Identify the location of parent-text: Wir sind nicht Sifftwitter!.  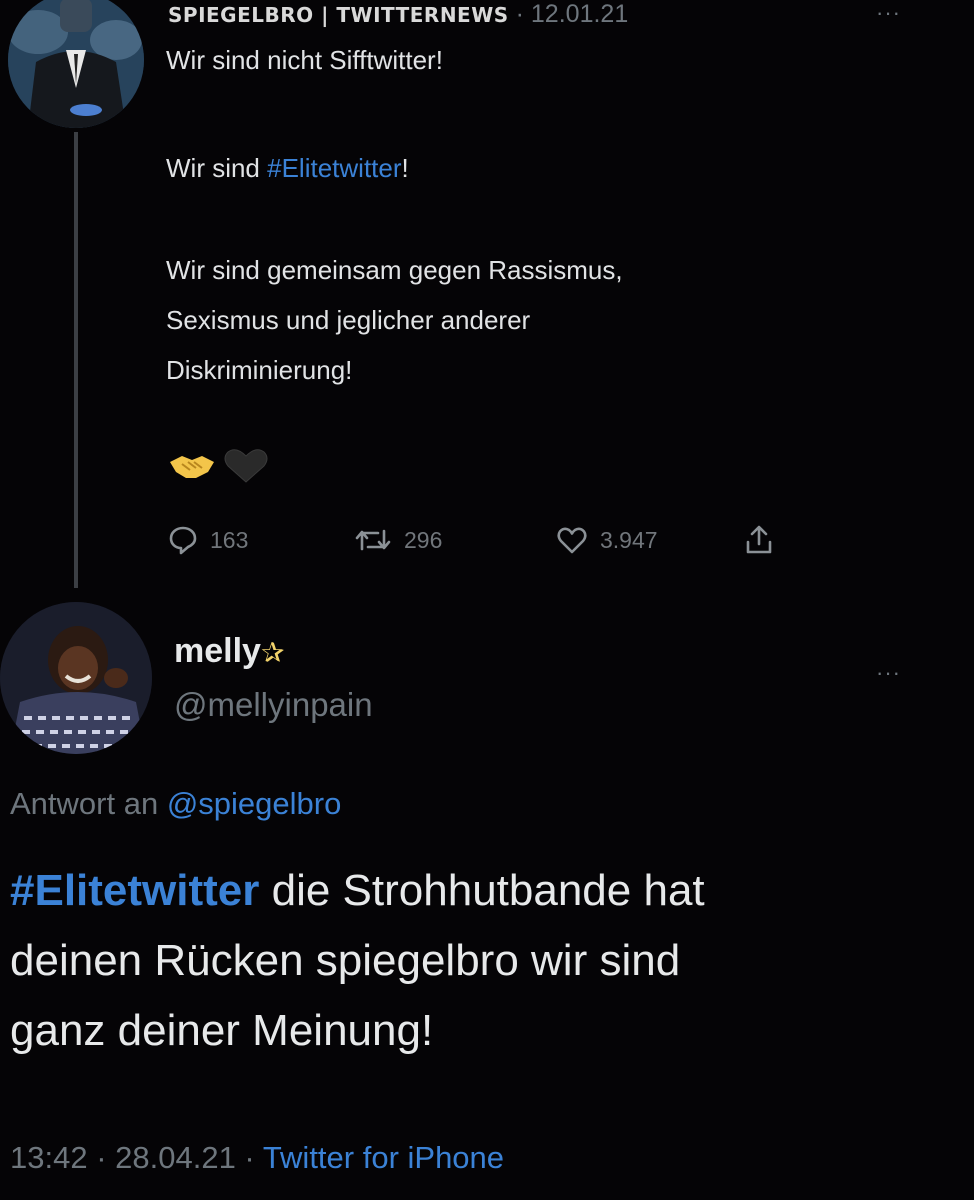
(304, 60).